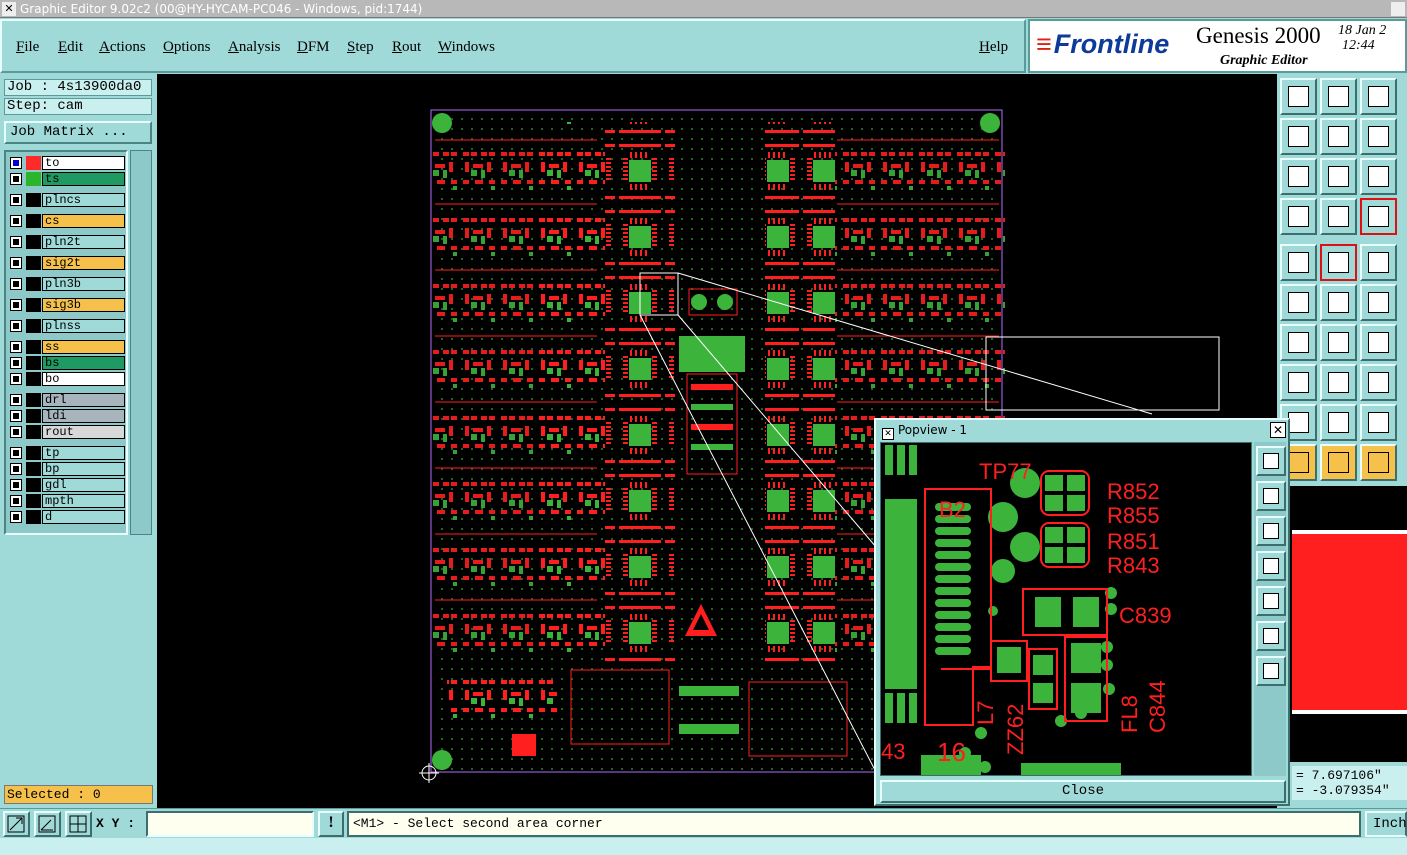  Describe the element at coordinates (67, 326) in the screenshot. I see `layer-row-plnss: plnss` at that location.